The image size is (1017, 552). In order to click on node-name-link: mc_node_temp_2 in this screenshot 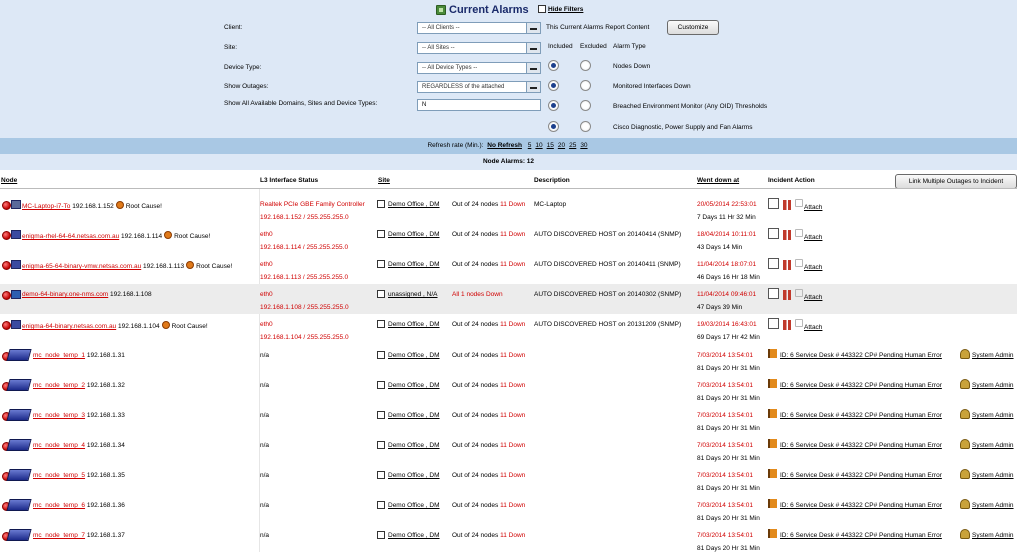, I will do `click(59, 385)`.